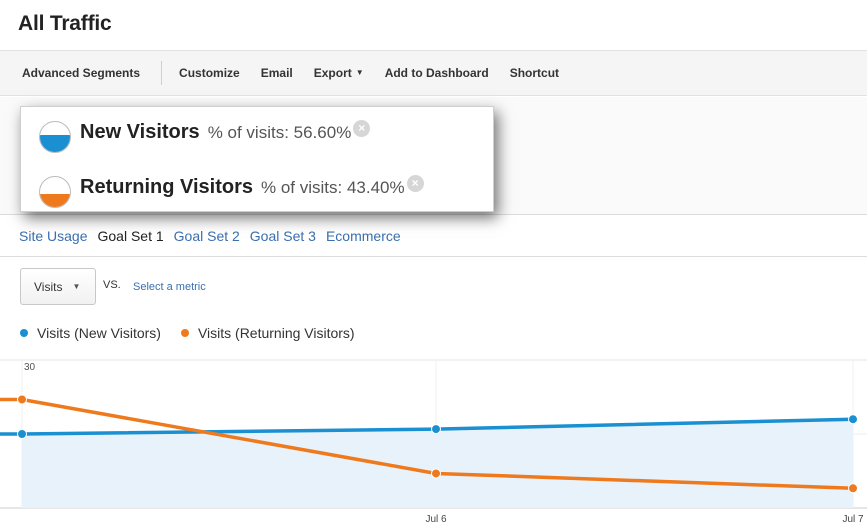  I want to click on shortcut-button: Shortcut, so click(534, 73).